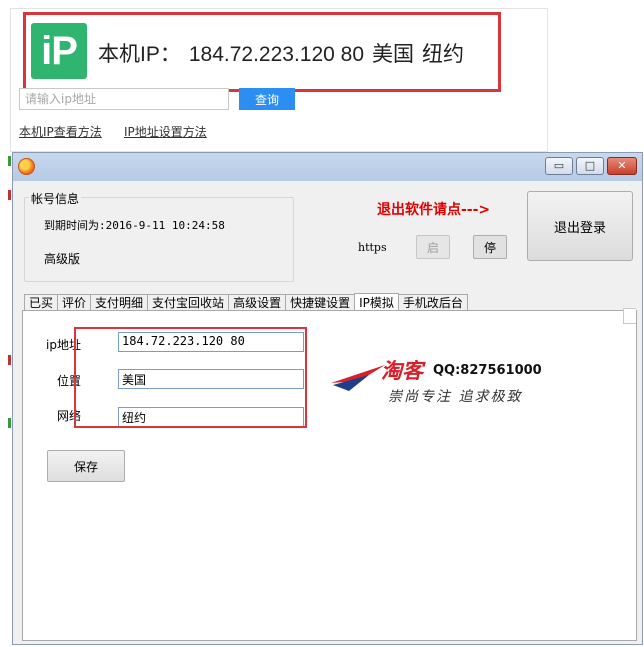  What do you see at coordinates (86, 466) in the screenshot?
I see `save-button: 保存` at bounding box center [86, 466].